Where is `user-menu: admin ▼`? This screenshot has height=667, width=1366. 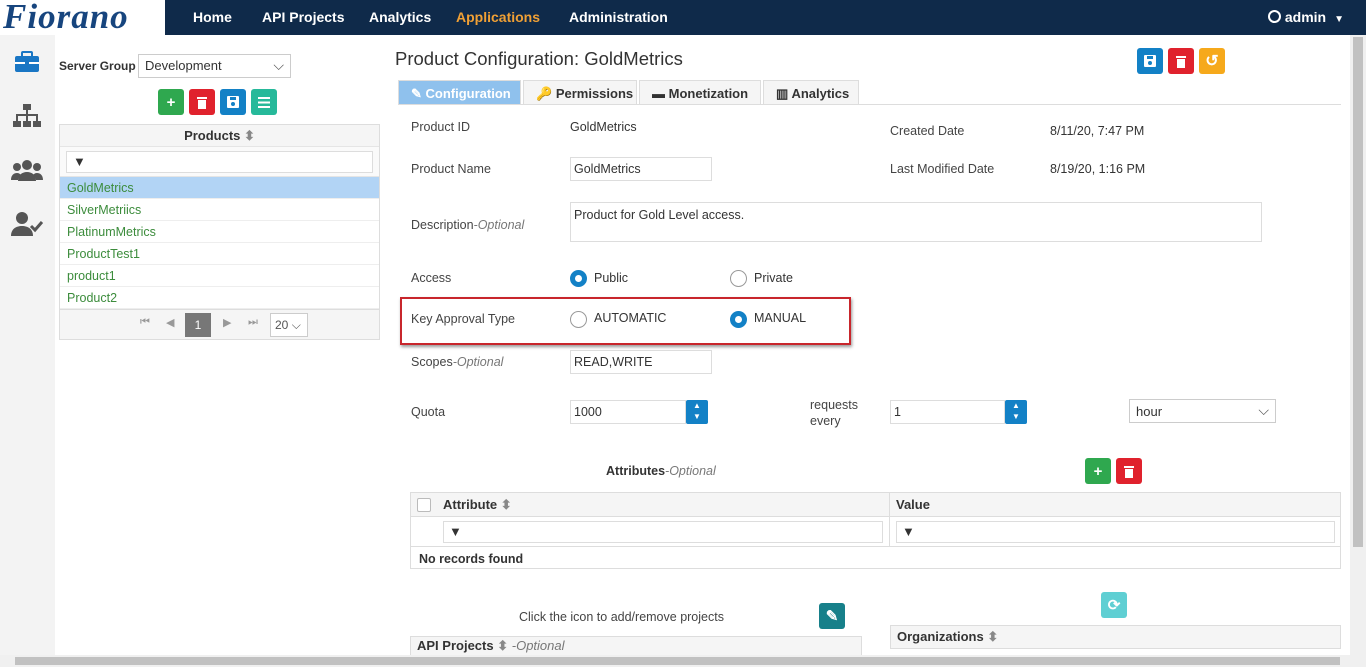 user-menu: admin ▼ is located at coordinates (1305, 17).